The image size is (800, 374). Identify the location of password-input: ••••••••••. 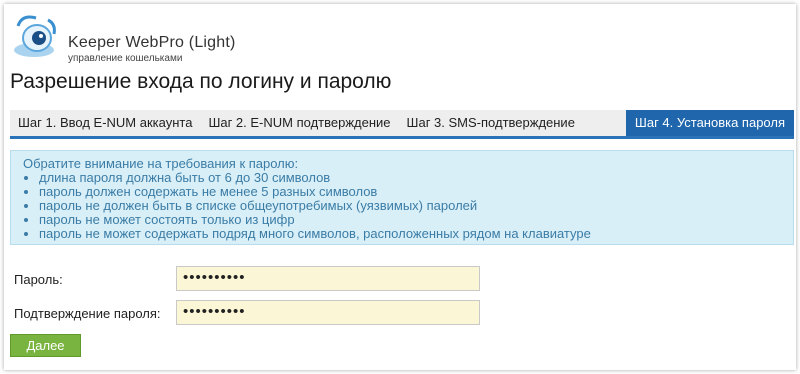
(328, 278).